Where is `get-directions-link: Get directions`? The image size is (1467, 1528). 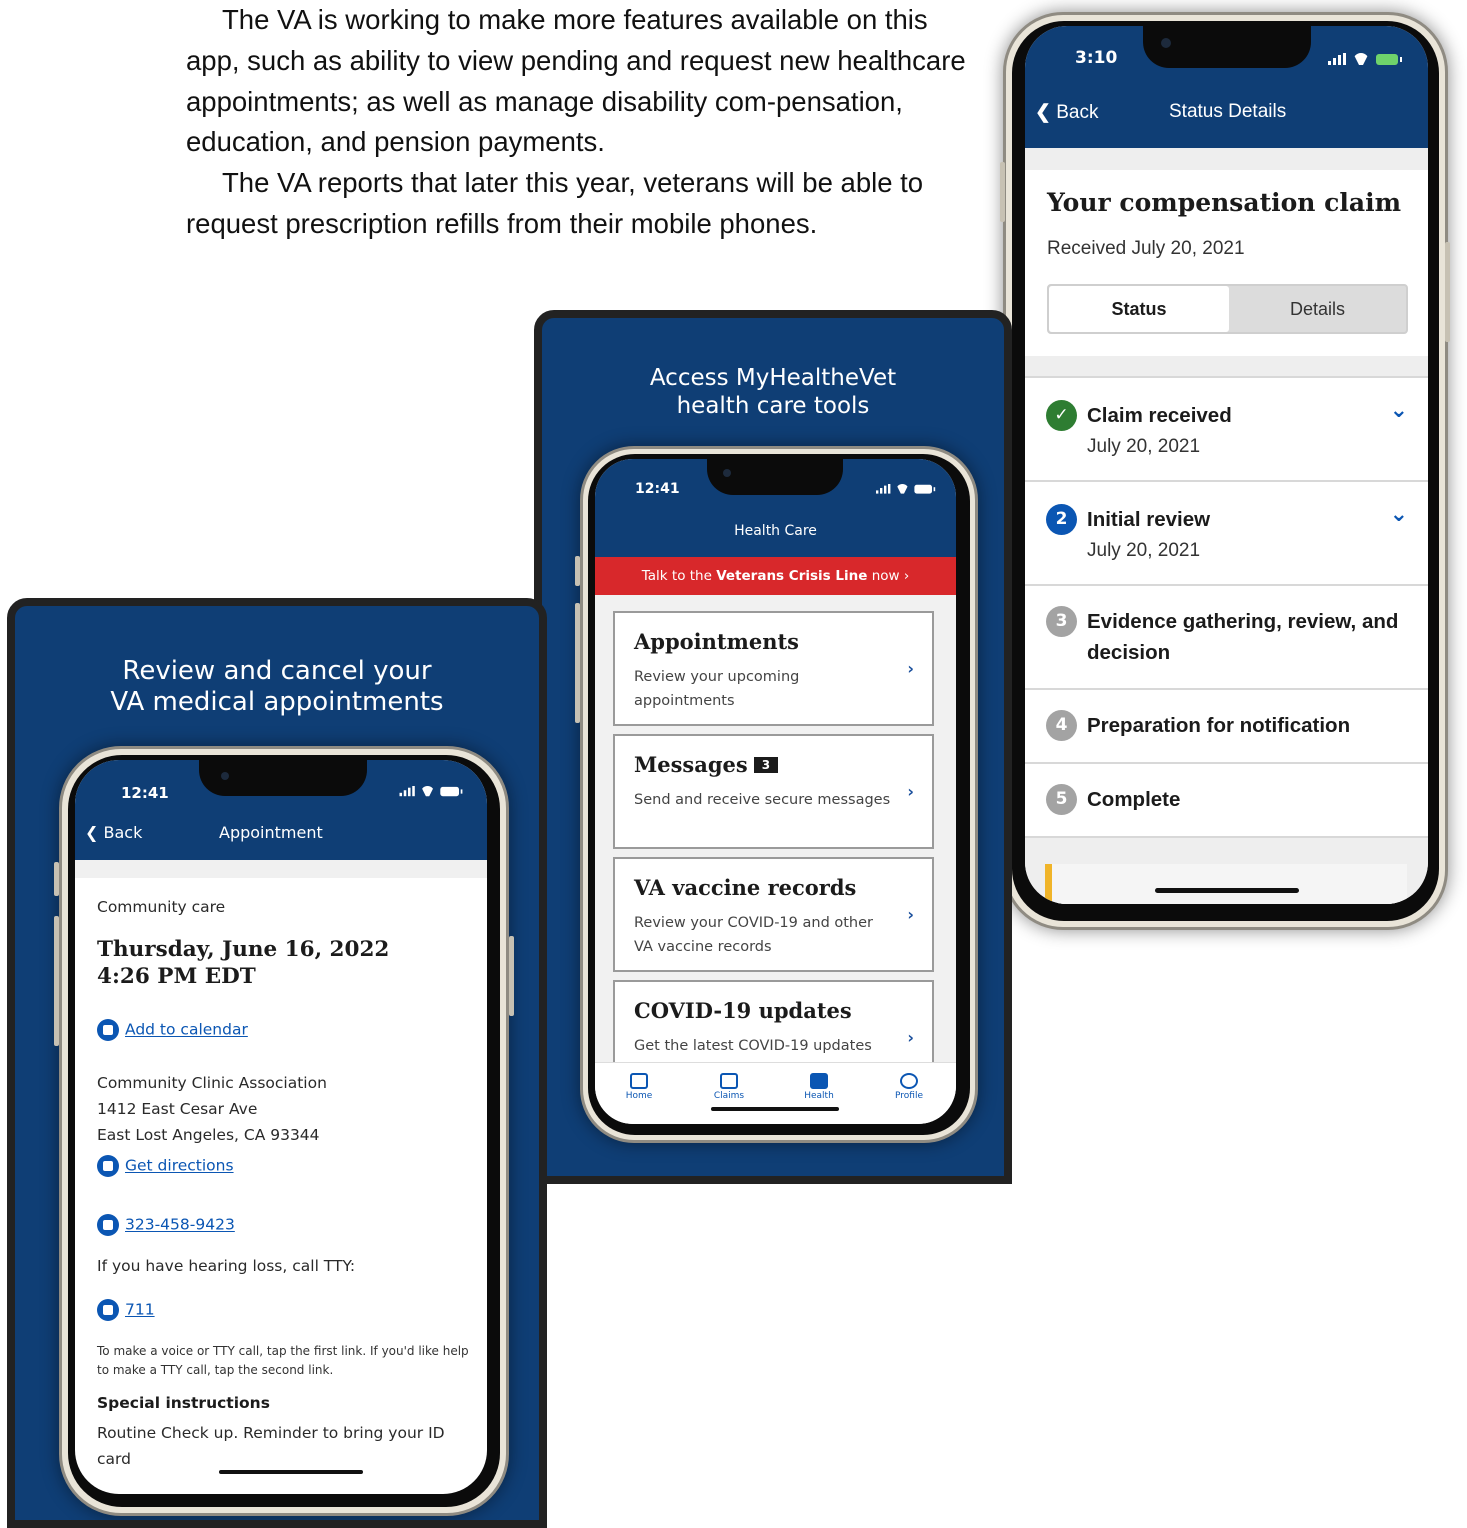 get-directions-link: Get directions is located at coordinates (284, 1166).